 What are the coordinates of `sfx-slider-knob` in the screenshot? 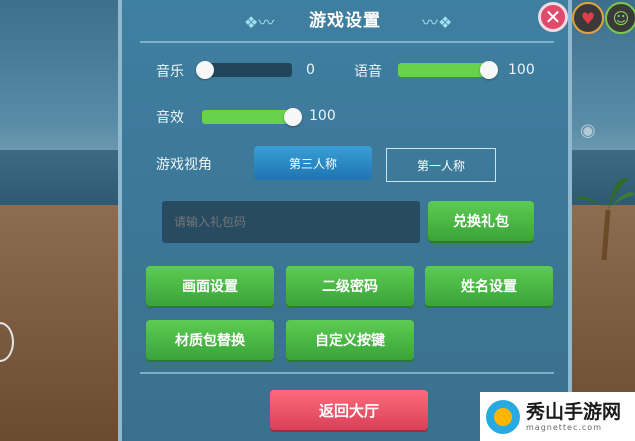 It's located at (293, 117).